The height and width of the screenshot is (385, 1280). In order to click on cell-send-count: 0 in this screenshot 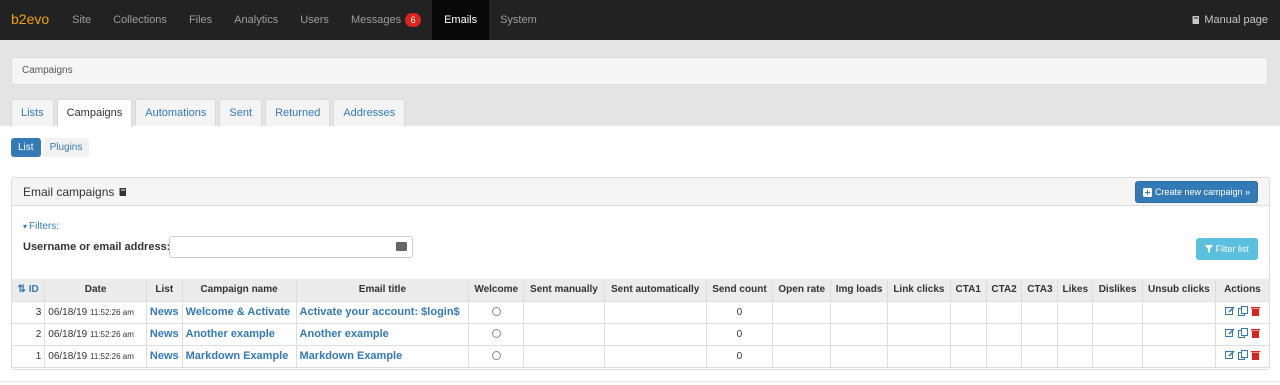, I will do `click(739, 356)`.